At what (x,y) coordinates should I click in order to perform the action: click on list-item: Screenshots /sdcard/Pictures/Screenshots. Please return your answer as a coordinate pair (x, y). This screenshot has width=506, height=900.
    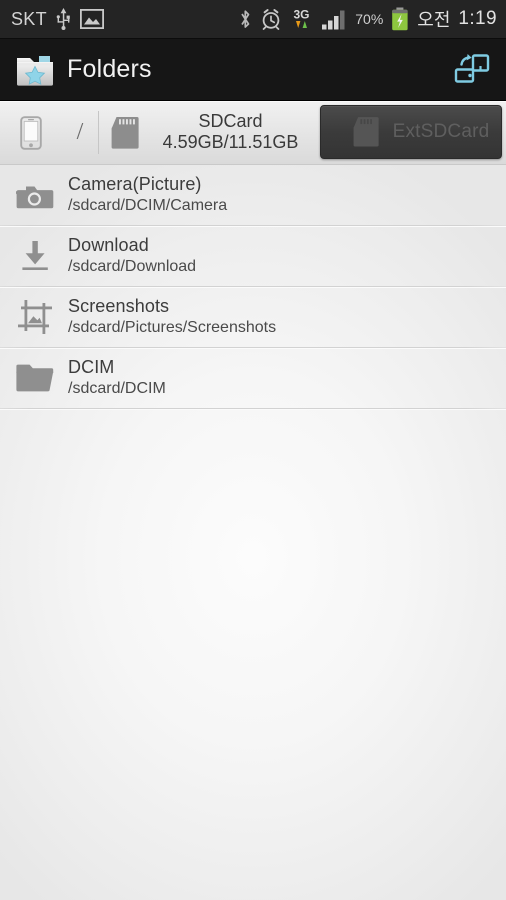
    Looking at the image, I should click on (253, 317).